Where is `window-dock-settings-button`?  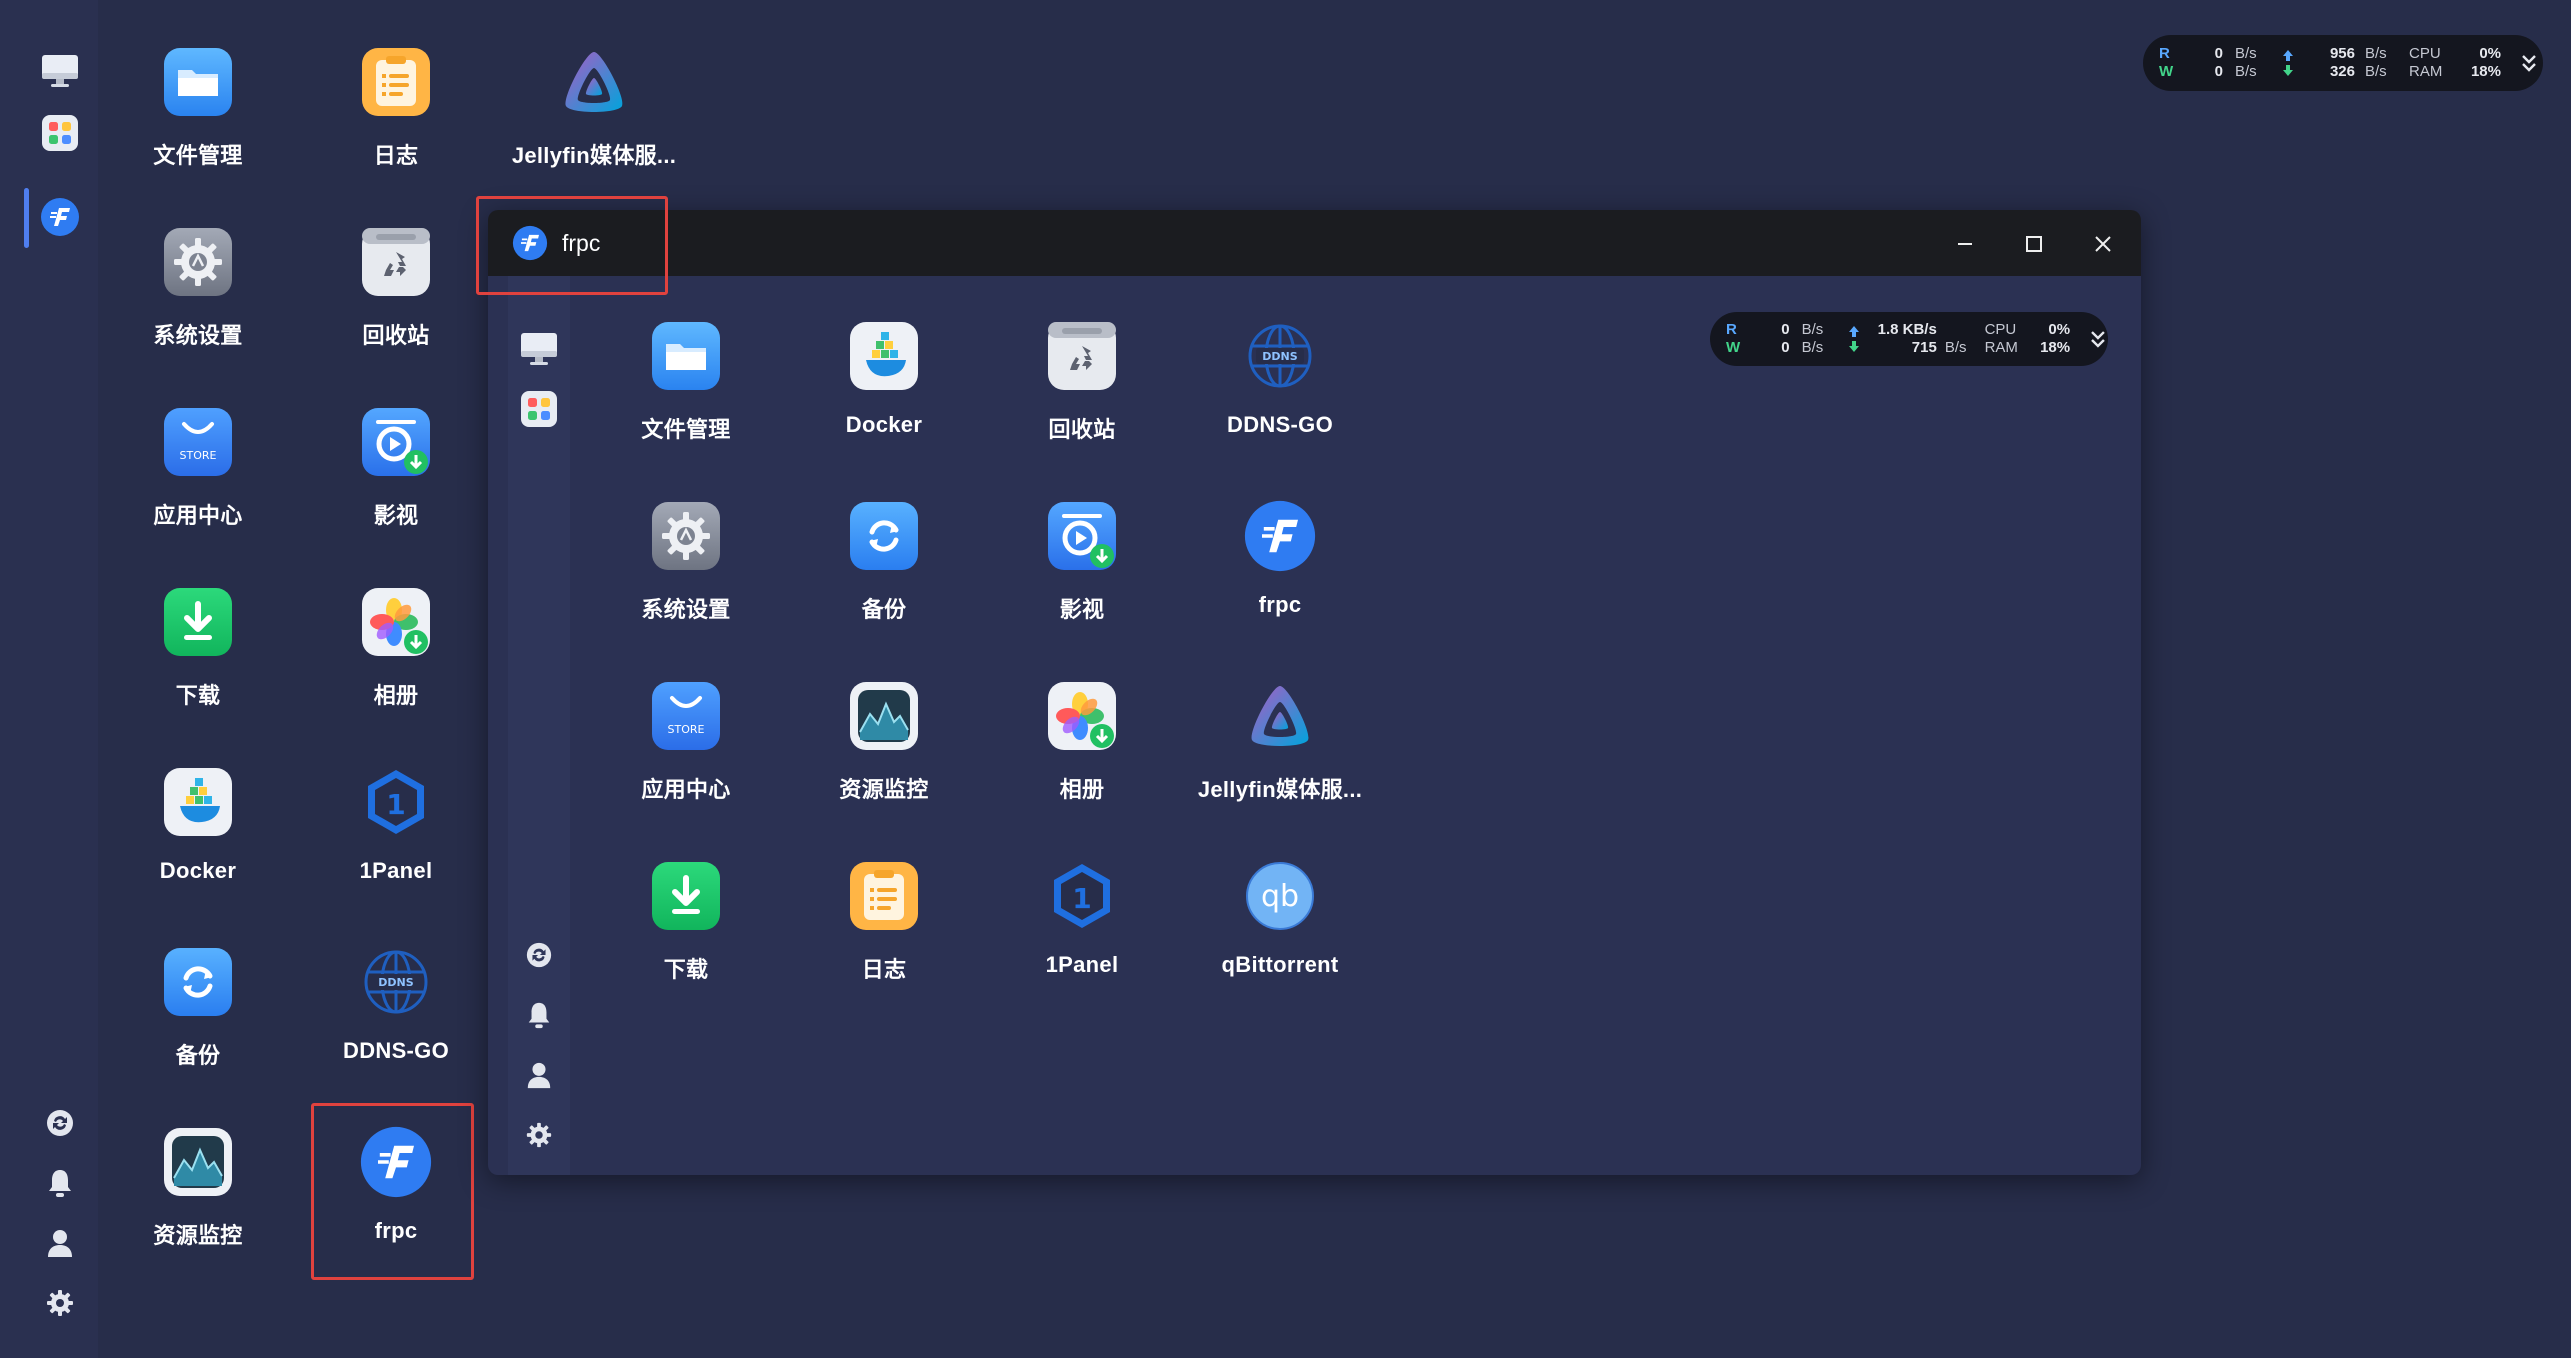 window-dock-settings-button is located at coordinates (539, 1135).